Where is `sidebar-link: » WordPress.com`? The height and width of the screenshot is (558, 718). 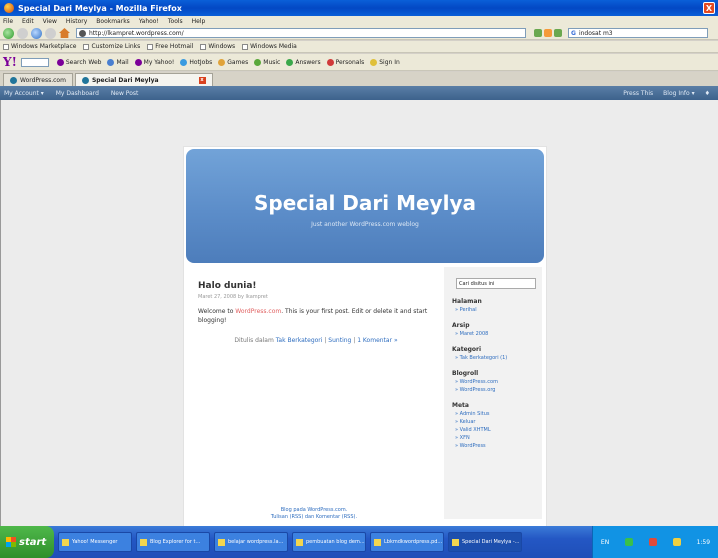
sidebar-link: » WordPress.com is located at coordinates (493, 382).